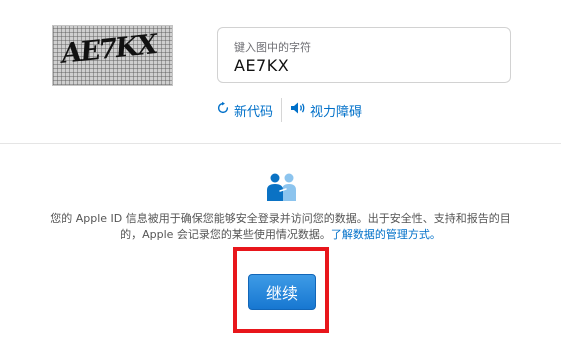 This screenshot has height=337, width=561. Describe the element at coordinates (223, 110) in the screenshot. I see `refresh-icon` at that location.